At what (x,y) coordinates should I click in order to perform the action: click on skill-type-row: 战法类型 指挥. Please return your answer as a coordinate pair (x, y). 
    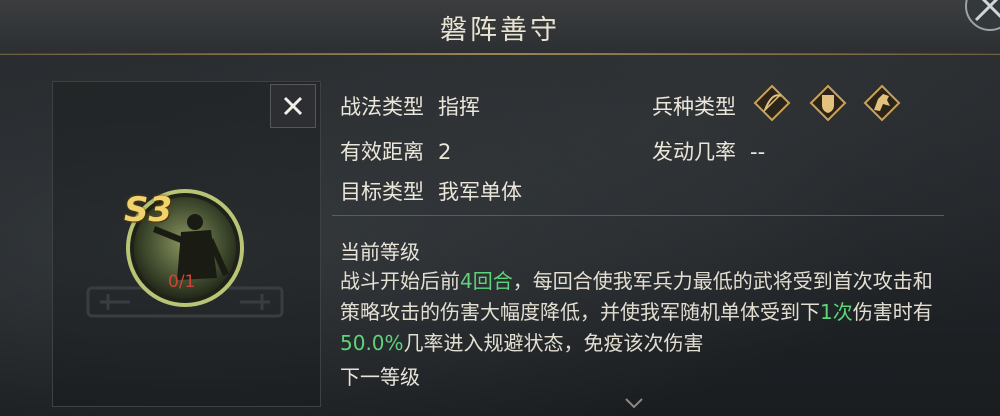
    Looking at the image, I should click on (410, 106).